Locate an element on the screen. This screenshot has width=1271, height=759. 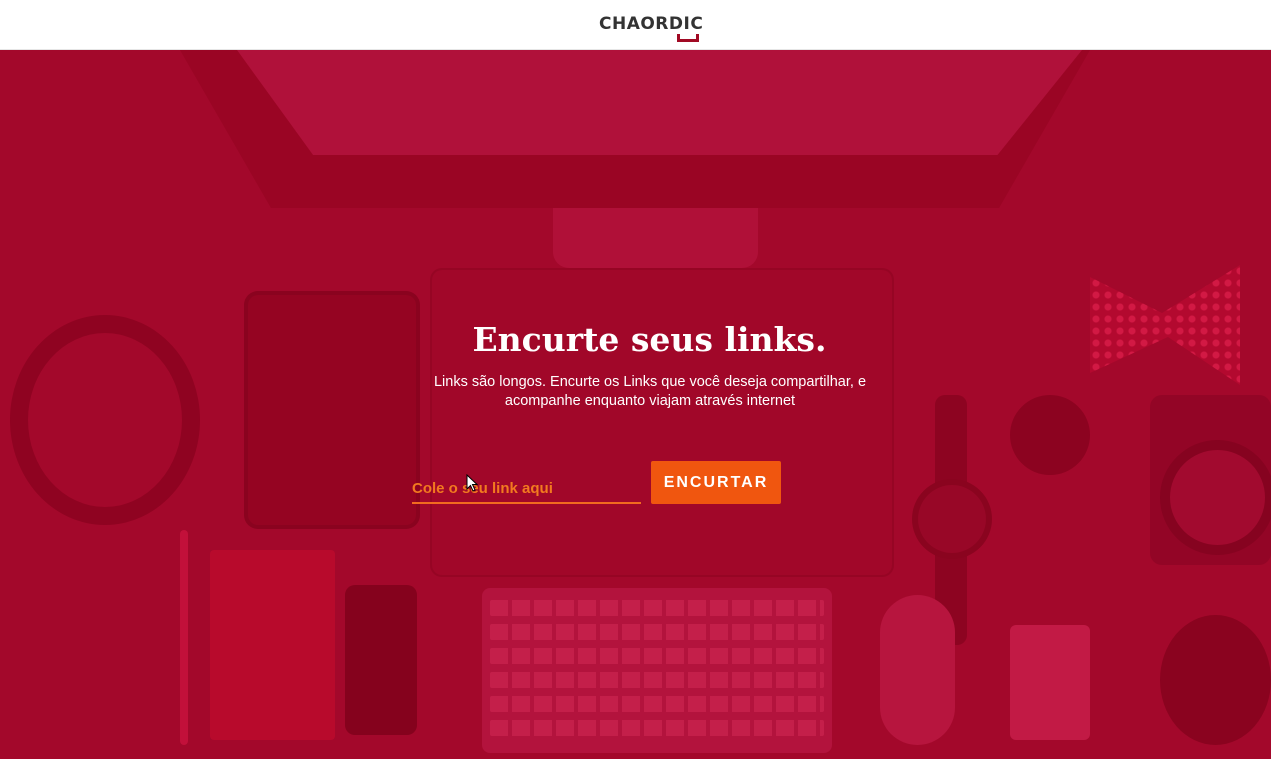
shorten-button: ENCURTAR is located at coordinates (716, 482).